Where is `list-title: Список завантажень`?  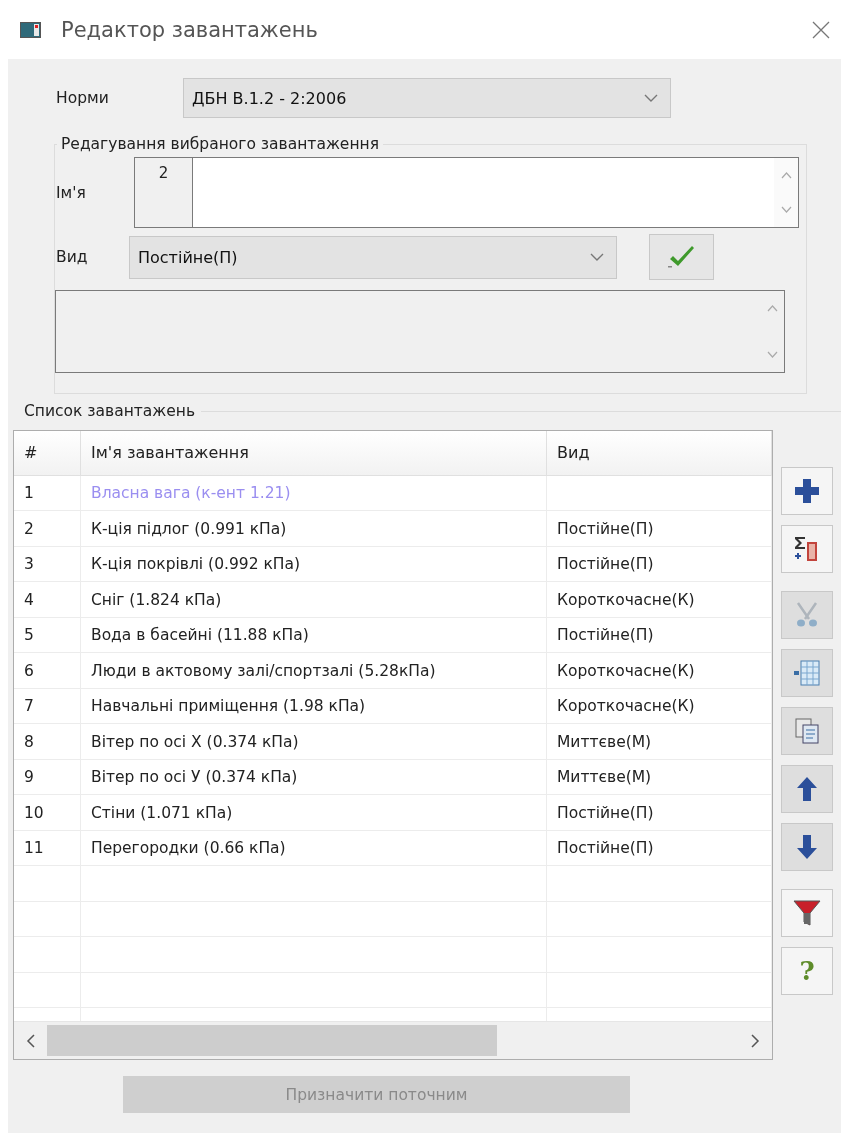 list-title: Список завантажень is located at coordinates (110, 411).